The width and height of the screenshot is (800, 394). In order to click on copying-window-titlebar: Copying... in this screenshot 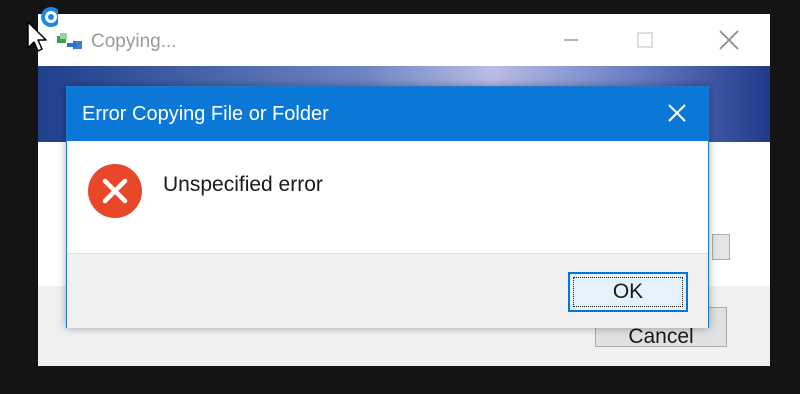, I will do `click(404, 40)`.